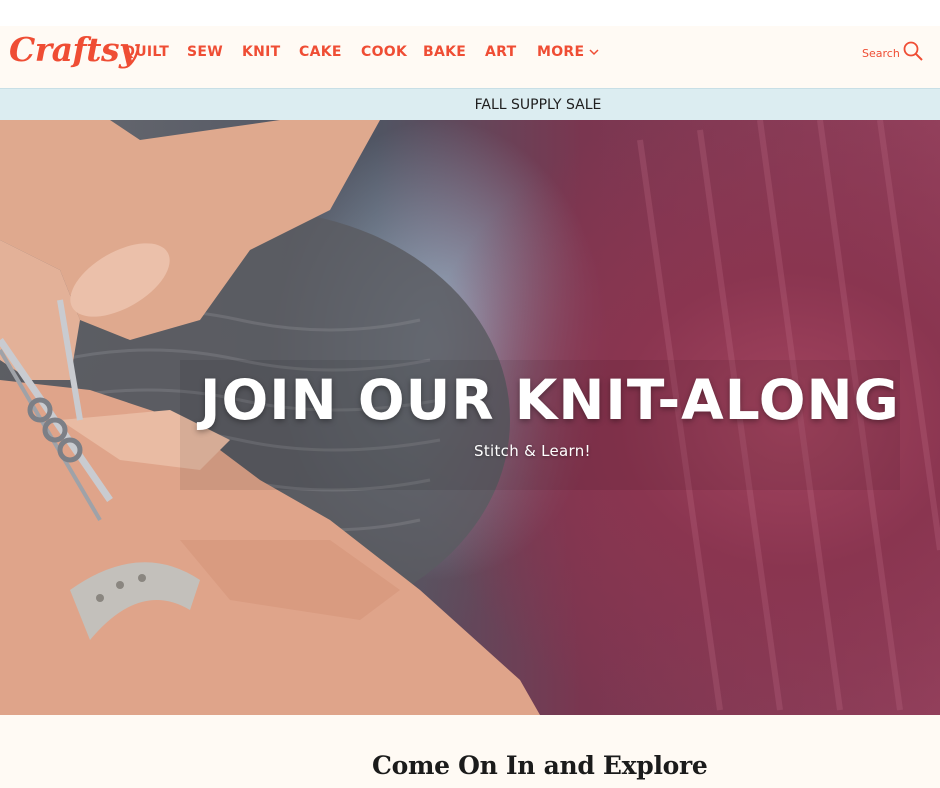  What do you see at coordinates (540, 765) in the screenshot?
I see `section-title: Come On In and Explore` at bounding box center [540, 765].